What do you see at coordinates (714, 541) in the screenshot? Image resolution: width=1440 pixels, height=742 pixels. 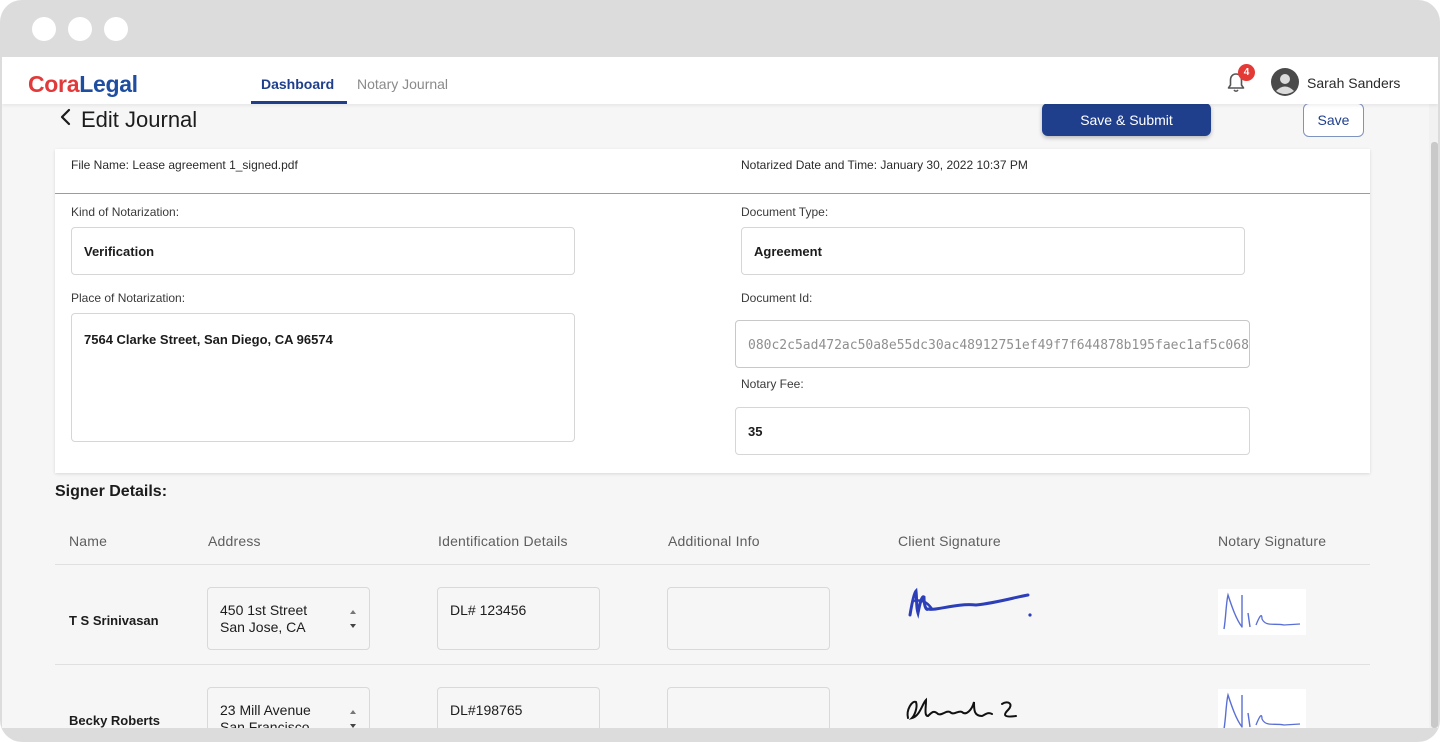 I see `column-header-additional-info: Additional Info` at bounding box center [714, 541].